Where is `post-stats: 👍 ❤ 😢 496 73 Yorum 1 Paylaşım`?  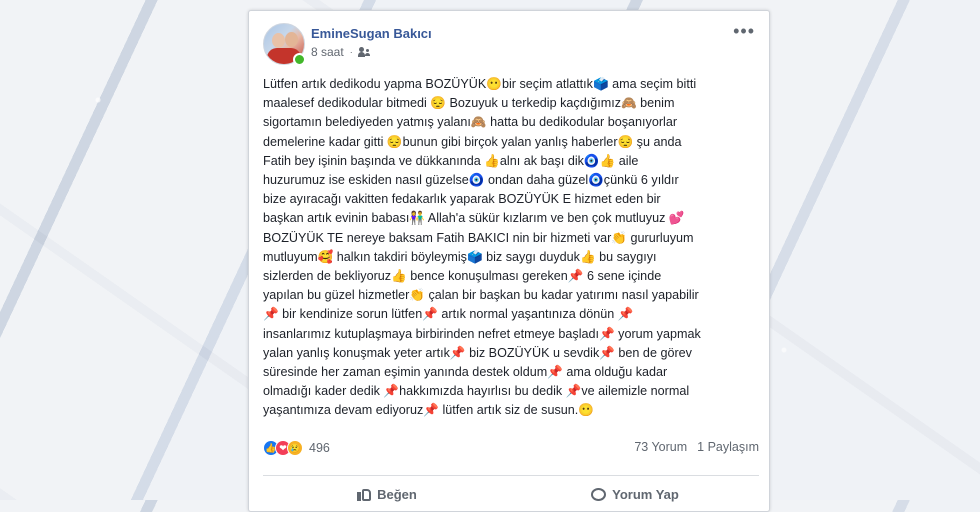
post-stats: 👍 ❤ 😢 496 73 Yorum 1 Paylaşım is located at coordinates (511, 449).